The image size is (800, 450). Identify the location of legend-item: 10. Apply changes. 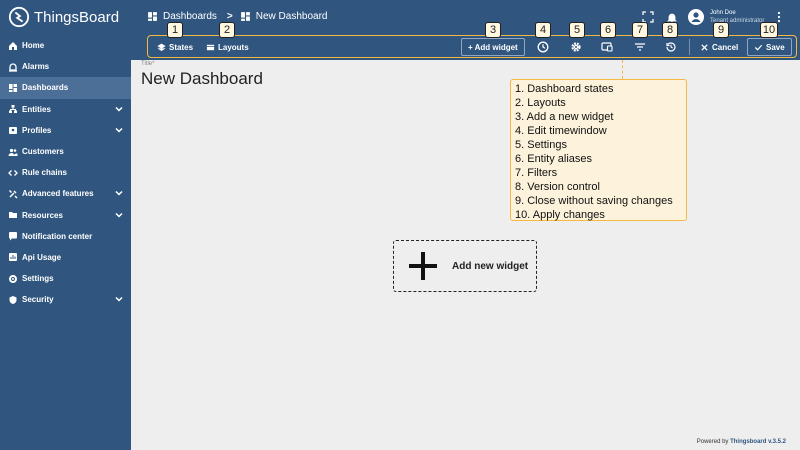
(560, 215).